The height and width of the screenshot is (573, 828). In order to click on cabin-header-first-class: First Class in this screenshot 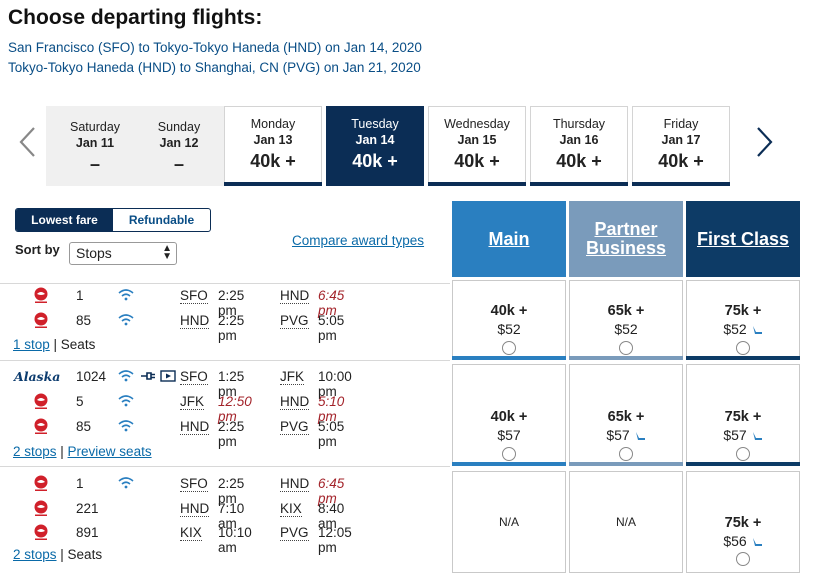, I will do `click(743, 239)`.